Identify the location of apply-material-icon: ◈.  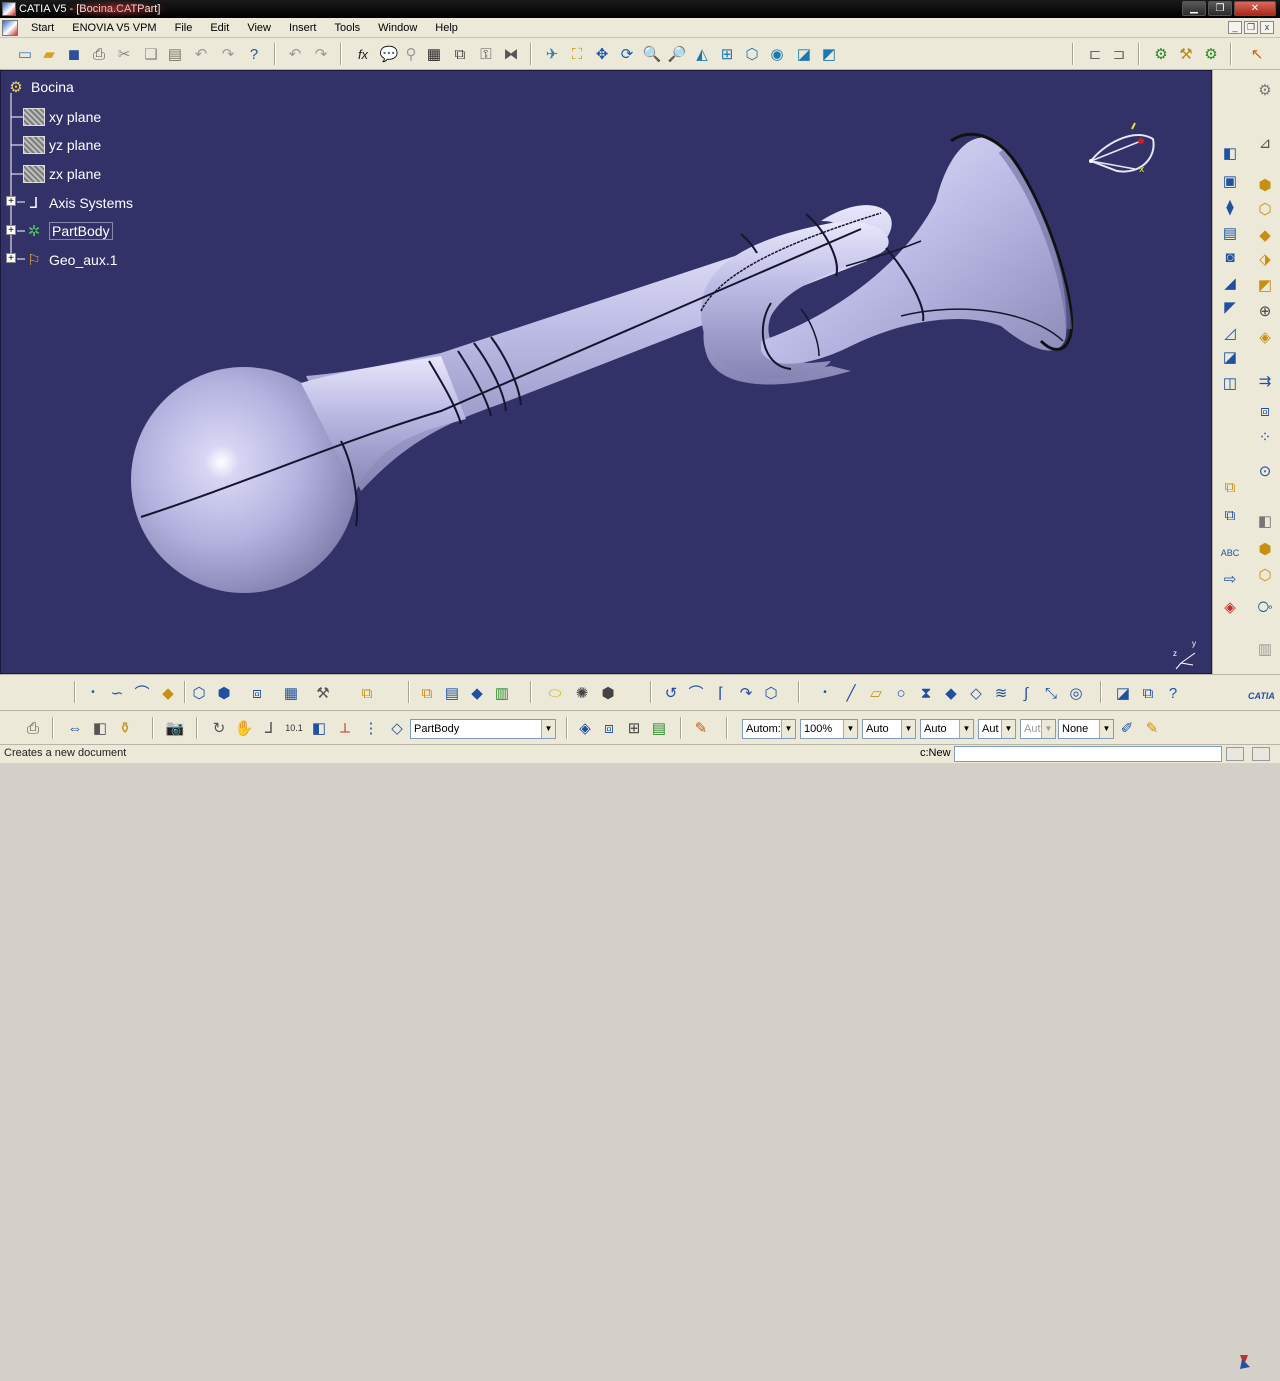
(1230, 607).